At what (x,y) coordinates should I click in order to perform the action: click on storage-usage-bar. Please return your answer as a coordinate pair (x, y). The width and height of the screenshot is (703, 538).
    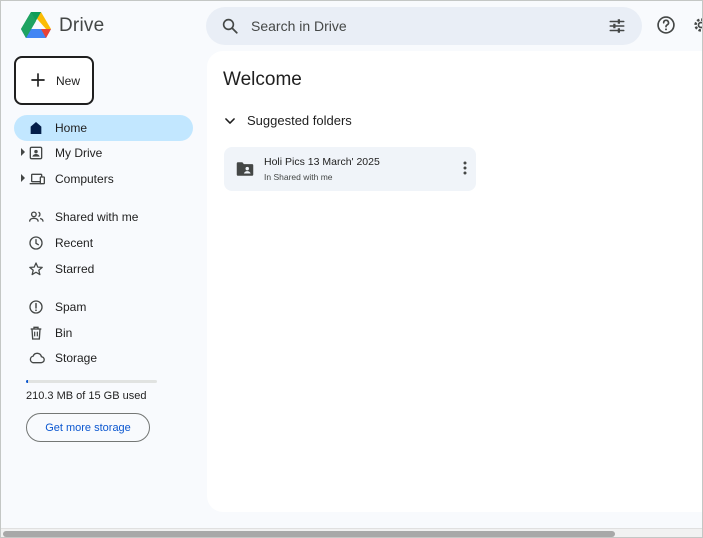
    Looking at the image, I should click on (91, 381).